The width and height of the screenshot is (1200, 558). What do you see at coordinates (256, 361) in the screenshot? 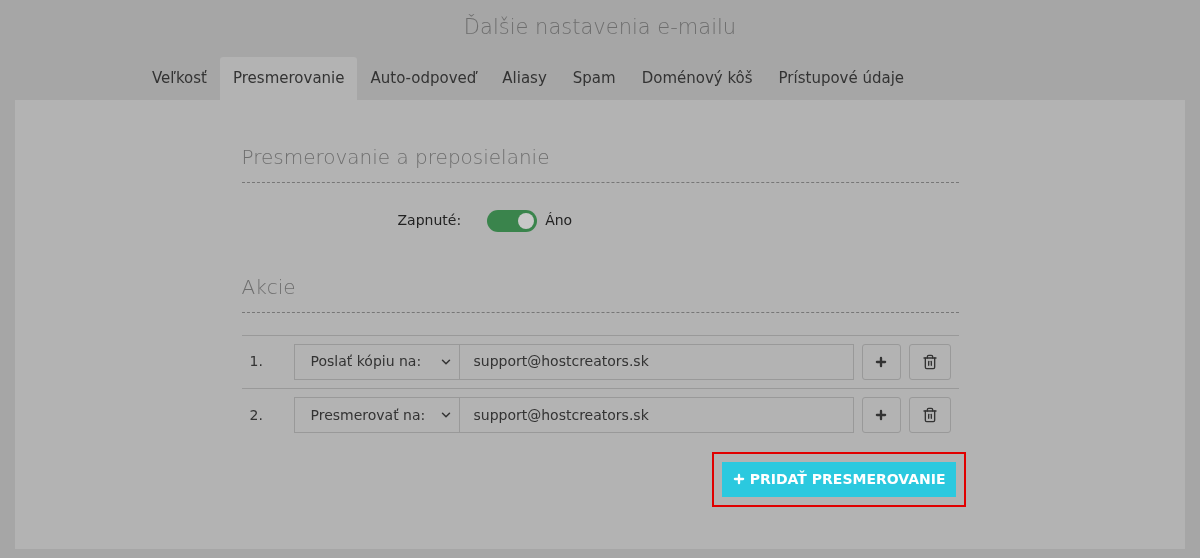
I see `row-number: 1.` at bounding box center [256, 361].